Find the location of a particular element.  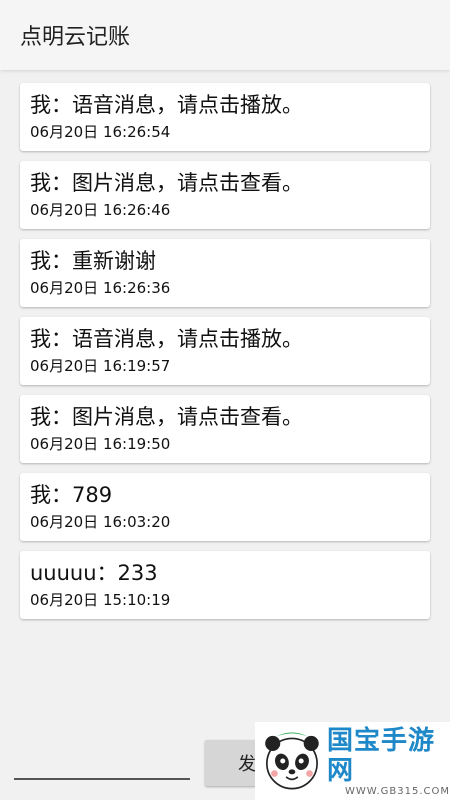

panda-logo-icon is located at coordinates (292, 761).